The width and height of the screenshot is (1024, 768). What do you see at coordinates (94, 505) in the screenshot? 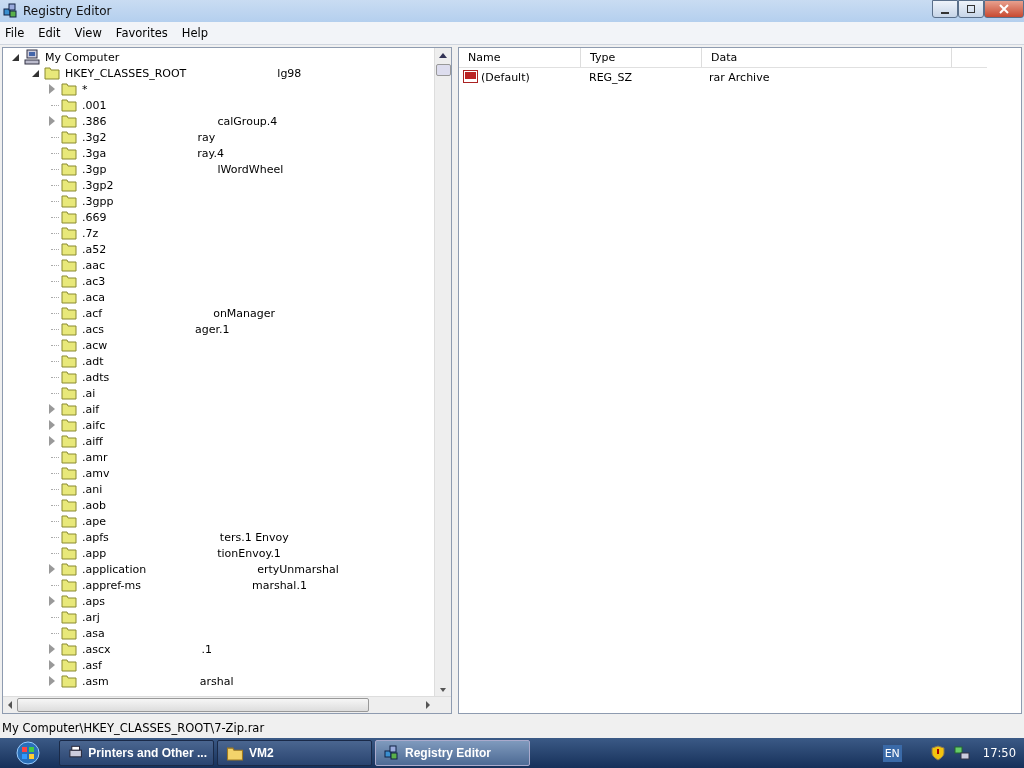
I see `tree-item: .aob` at bounding box center [94, 505].